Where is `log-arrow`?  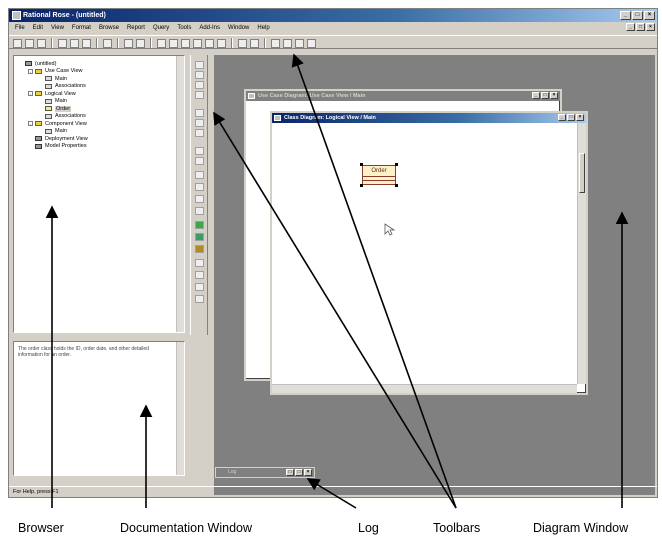 log-arrow is located at coordinates (331, 493).